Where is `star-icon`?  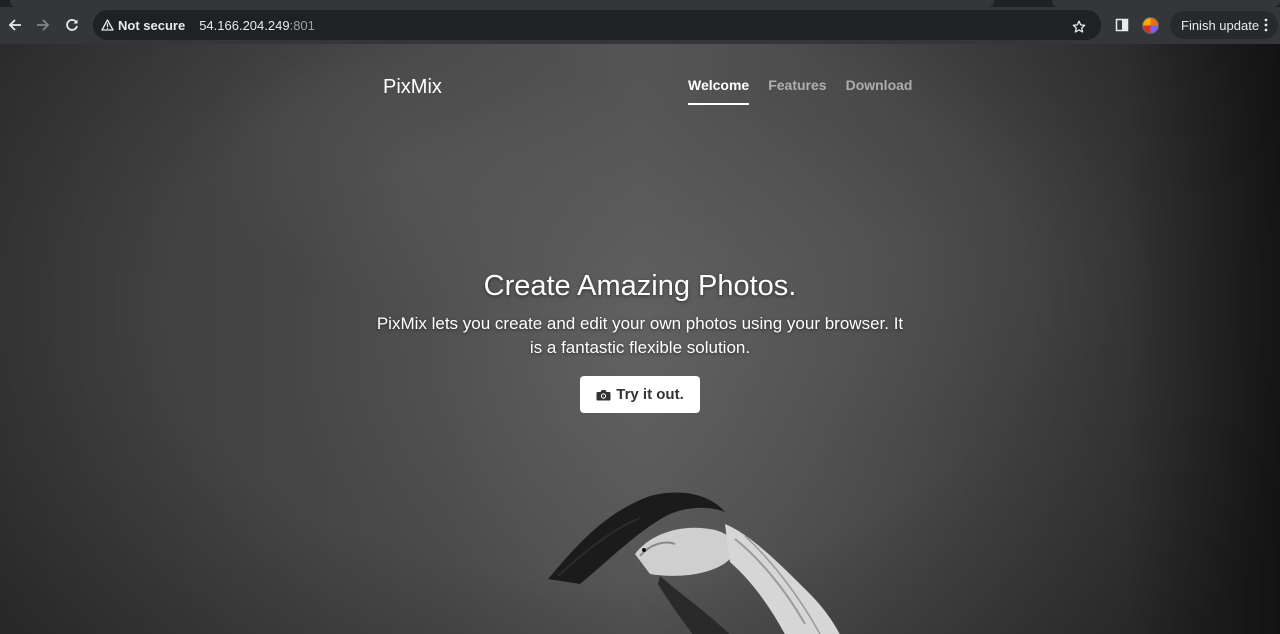 star-icon is located at coordinates (1079, 26).